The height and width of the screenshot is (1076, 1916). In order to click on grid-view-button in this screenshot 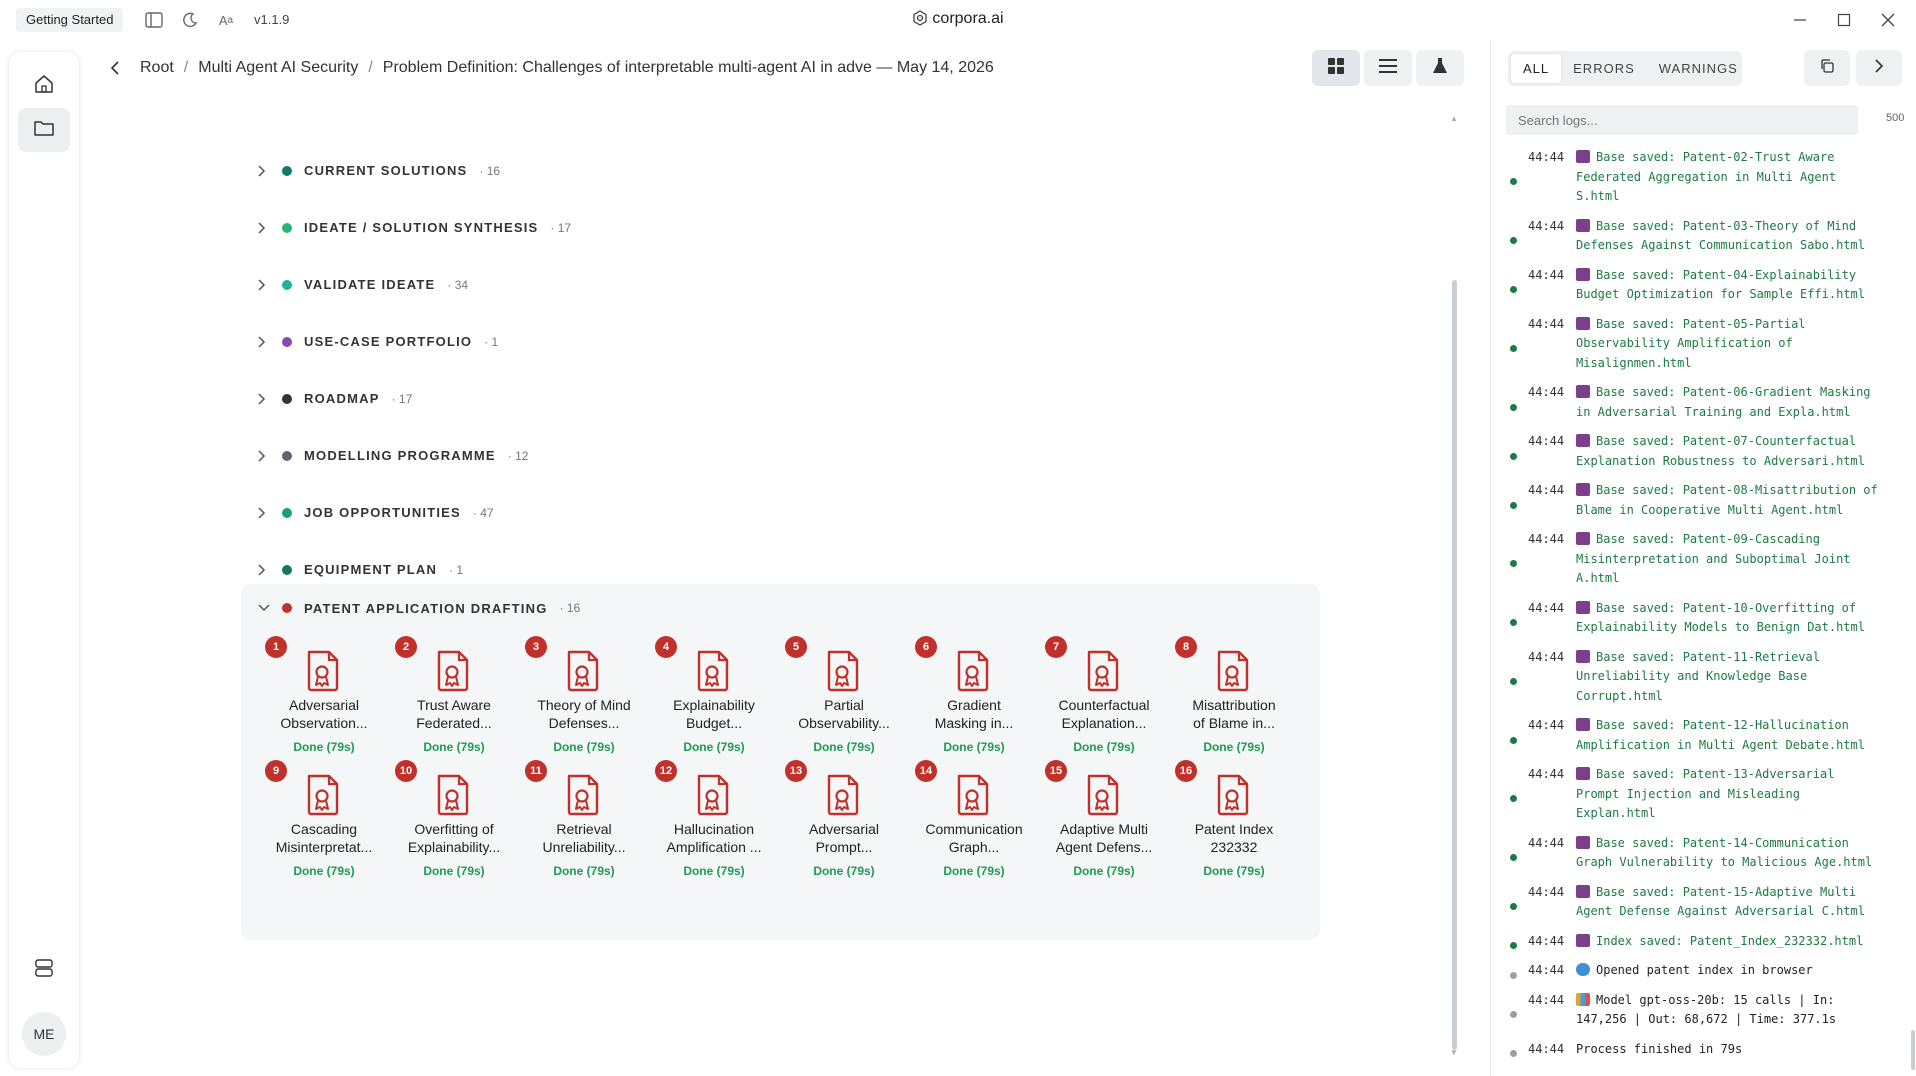, I will do `click(1336, 68)`.